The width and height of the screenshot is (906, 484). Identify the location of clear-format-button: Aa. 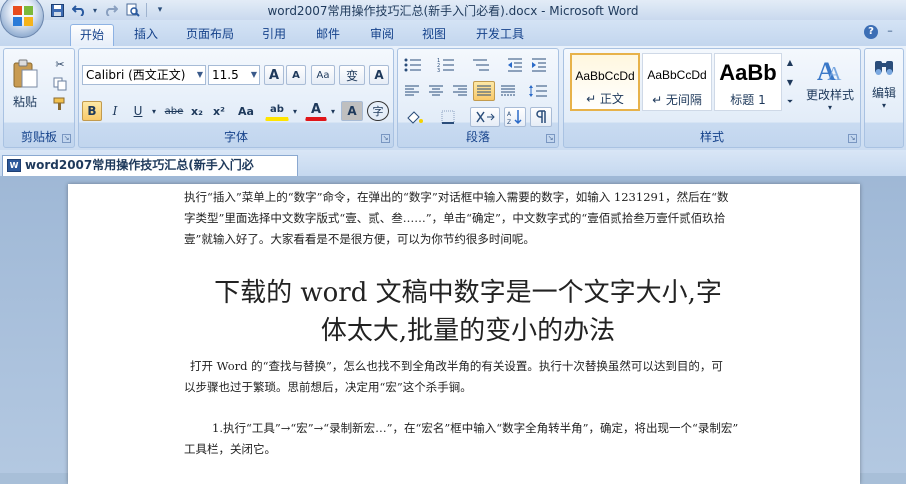
(323, 75).